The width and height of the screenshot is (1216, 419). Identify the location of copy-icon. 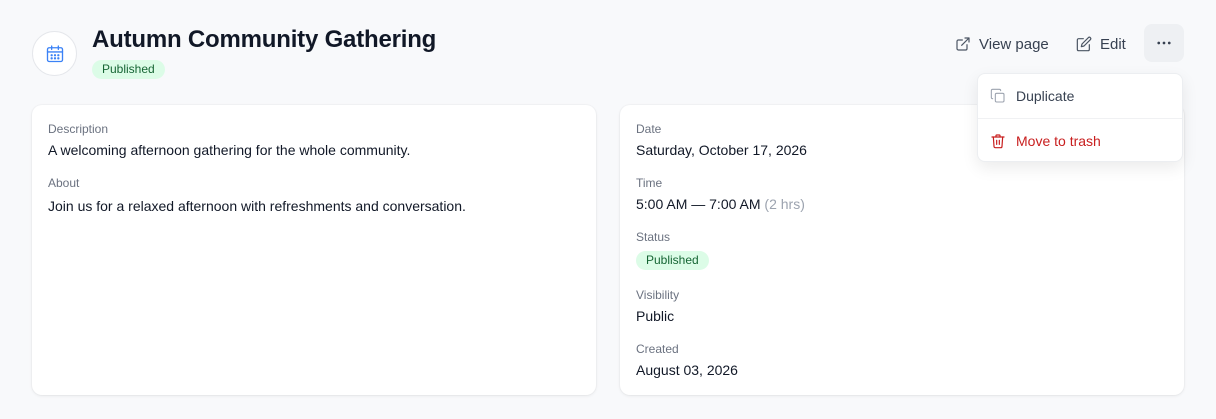
(998, 96).